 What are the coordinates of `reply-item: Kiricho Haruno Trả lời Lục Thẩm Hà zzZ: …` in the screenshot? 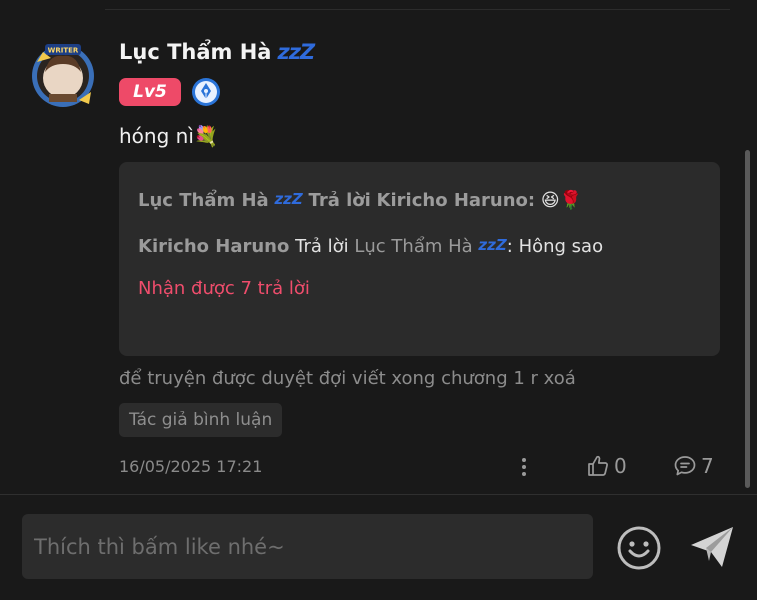 It's located at (370, 246).